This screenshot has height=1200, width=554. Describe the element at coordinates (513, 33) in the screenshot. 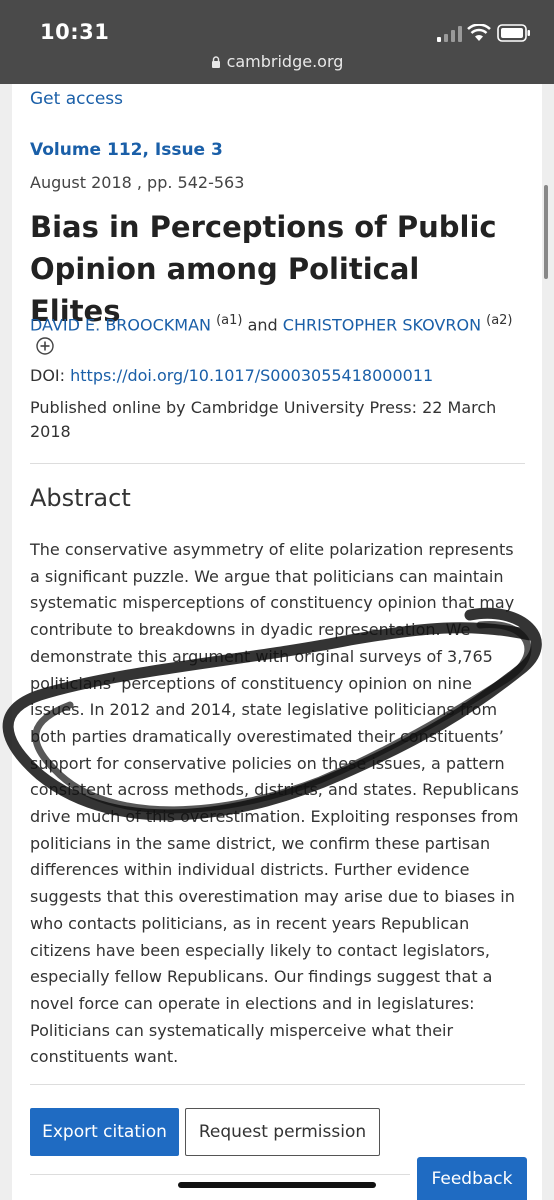

I see `battery-icon` at that location.